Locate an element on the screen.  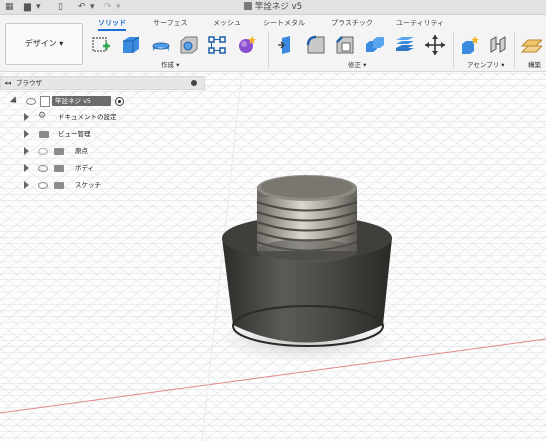
tab-surface: サーフェス is located at coordinates (170, 23).